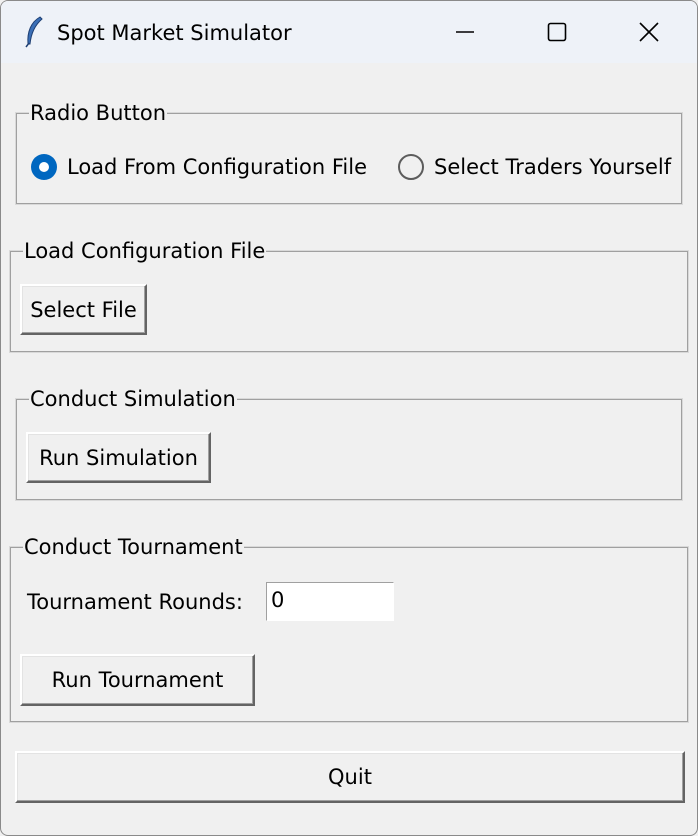 This screenshot has height=836, width=698. Describe the element at coordinates (98, 113) in the screenshot. I see `mode-group-label: Radio Button` at that location.